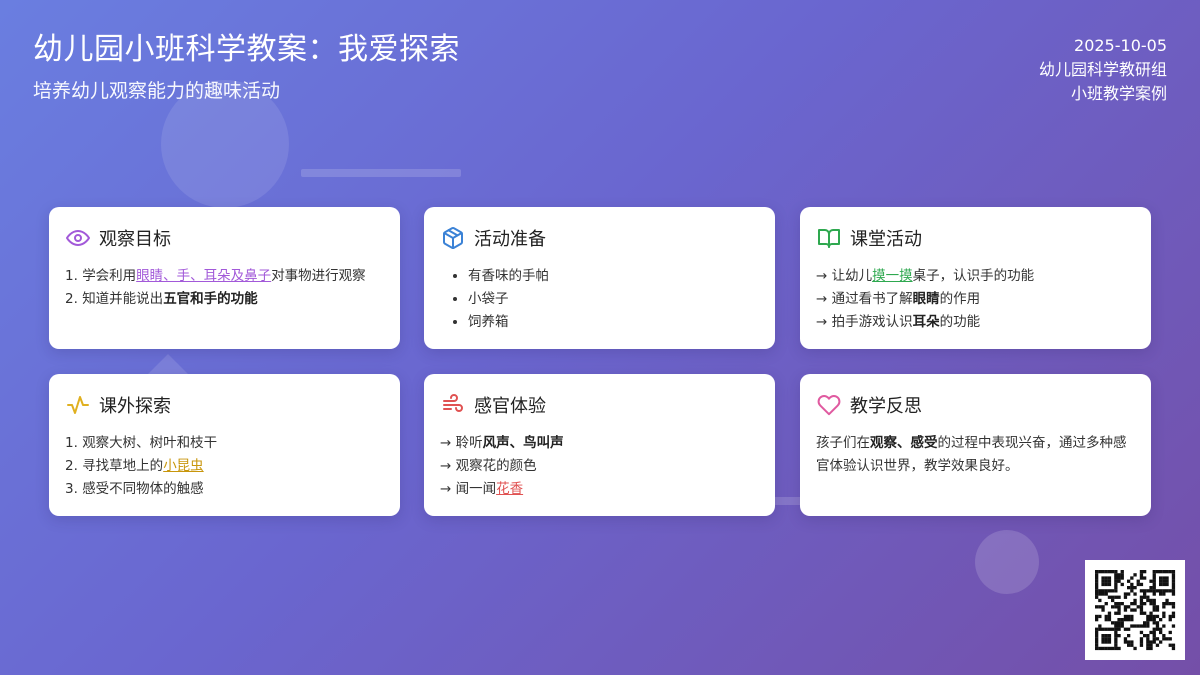  What do you see at coordinates (898, 299) in the screenshot?
I see `list-item: → 通过看书了解眼睛的作用` at bounding box center [898, 299].